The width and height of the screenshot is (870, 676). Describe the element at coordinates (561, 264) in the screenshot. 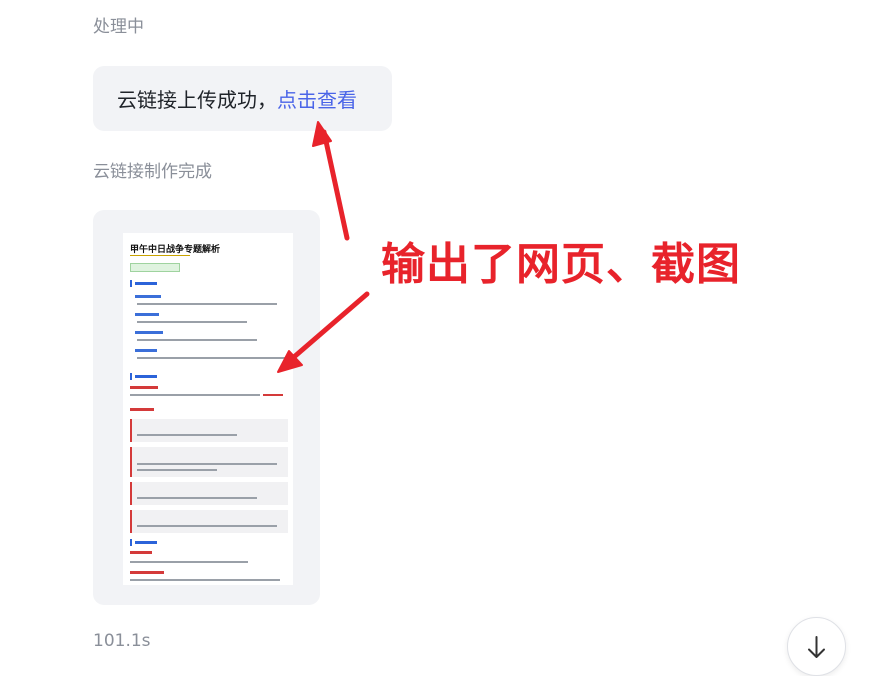

I see `annotation-label: 输出了网页、截图` at that location.